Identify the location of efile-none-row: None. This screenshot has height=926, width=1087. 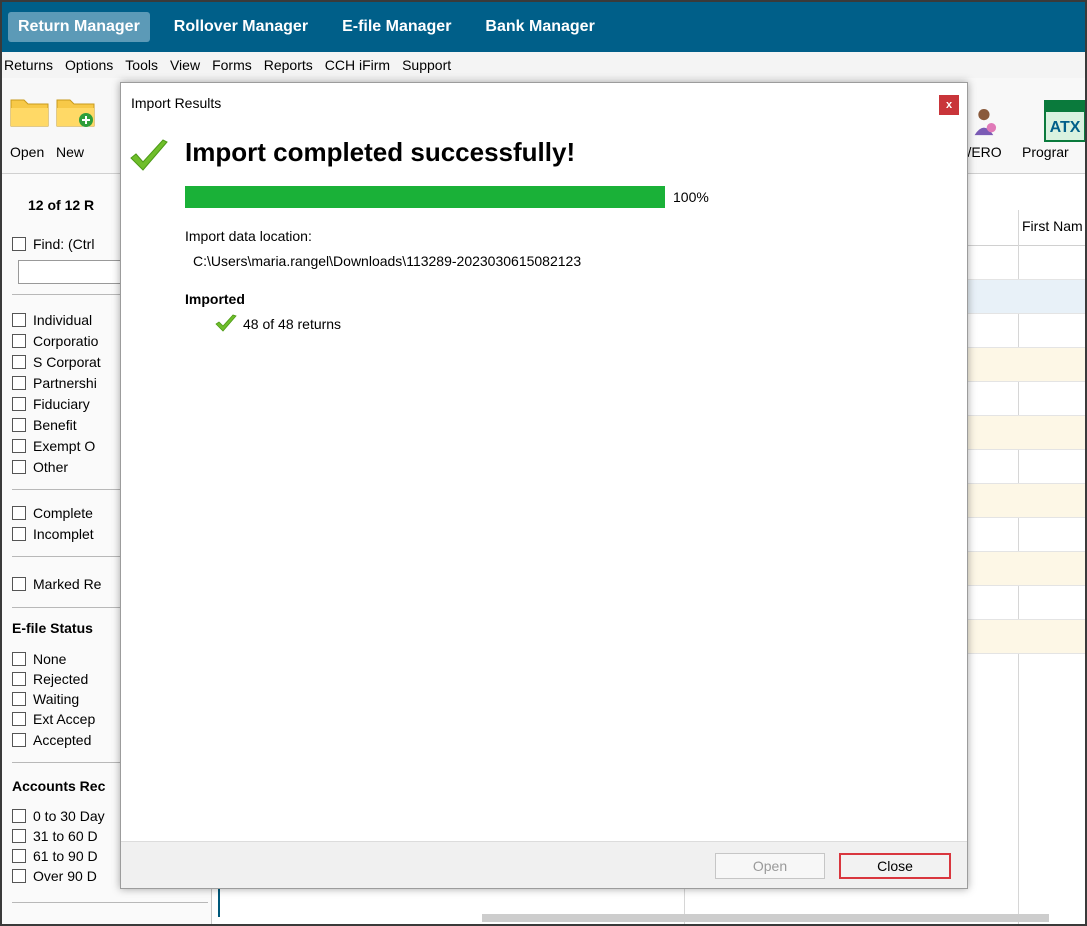
(39, 659).